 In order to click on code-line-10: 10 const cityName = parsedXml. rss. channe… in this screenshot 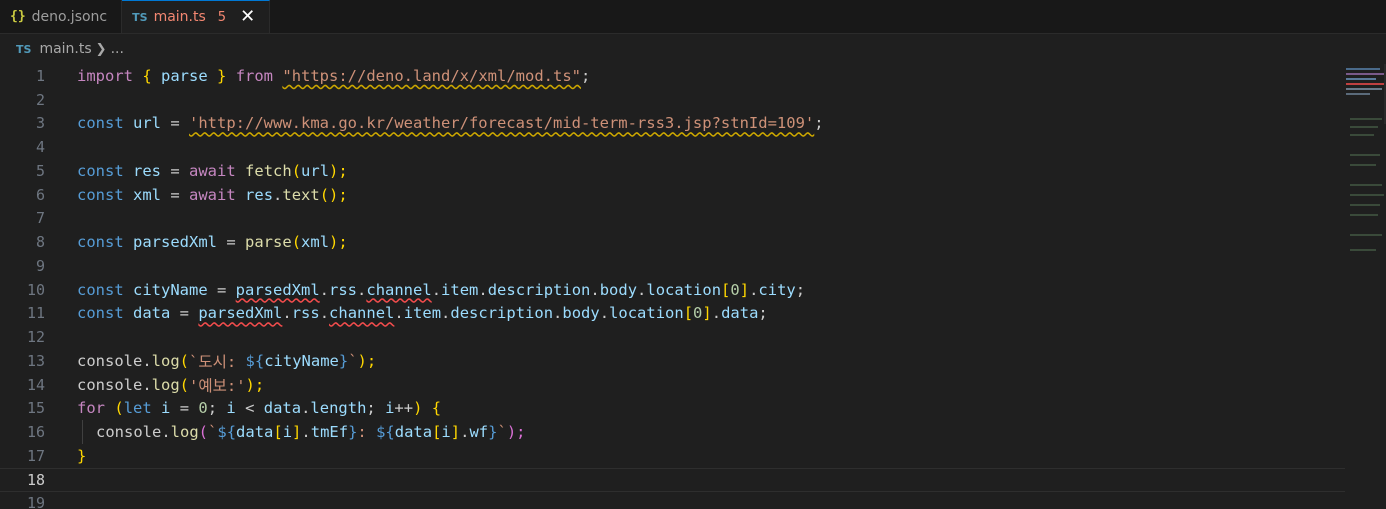, I will do `click(672, 290)`.